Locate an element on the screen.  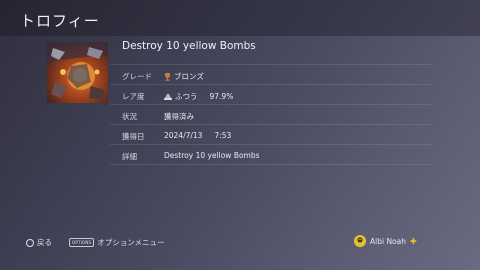
rarity-percent: 97.9% is located at coordinates (221, 96).